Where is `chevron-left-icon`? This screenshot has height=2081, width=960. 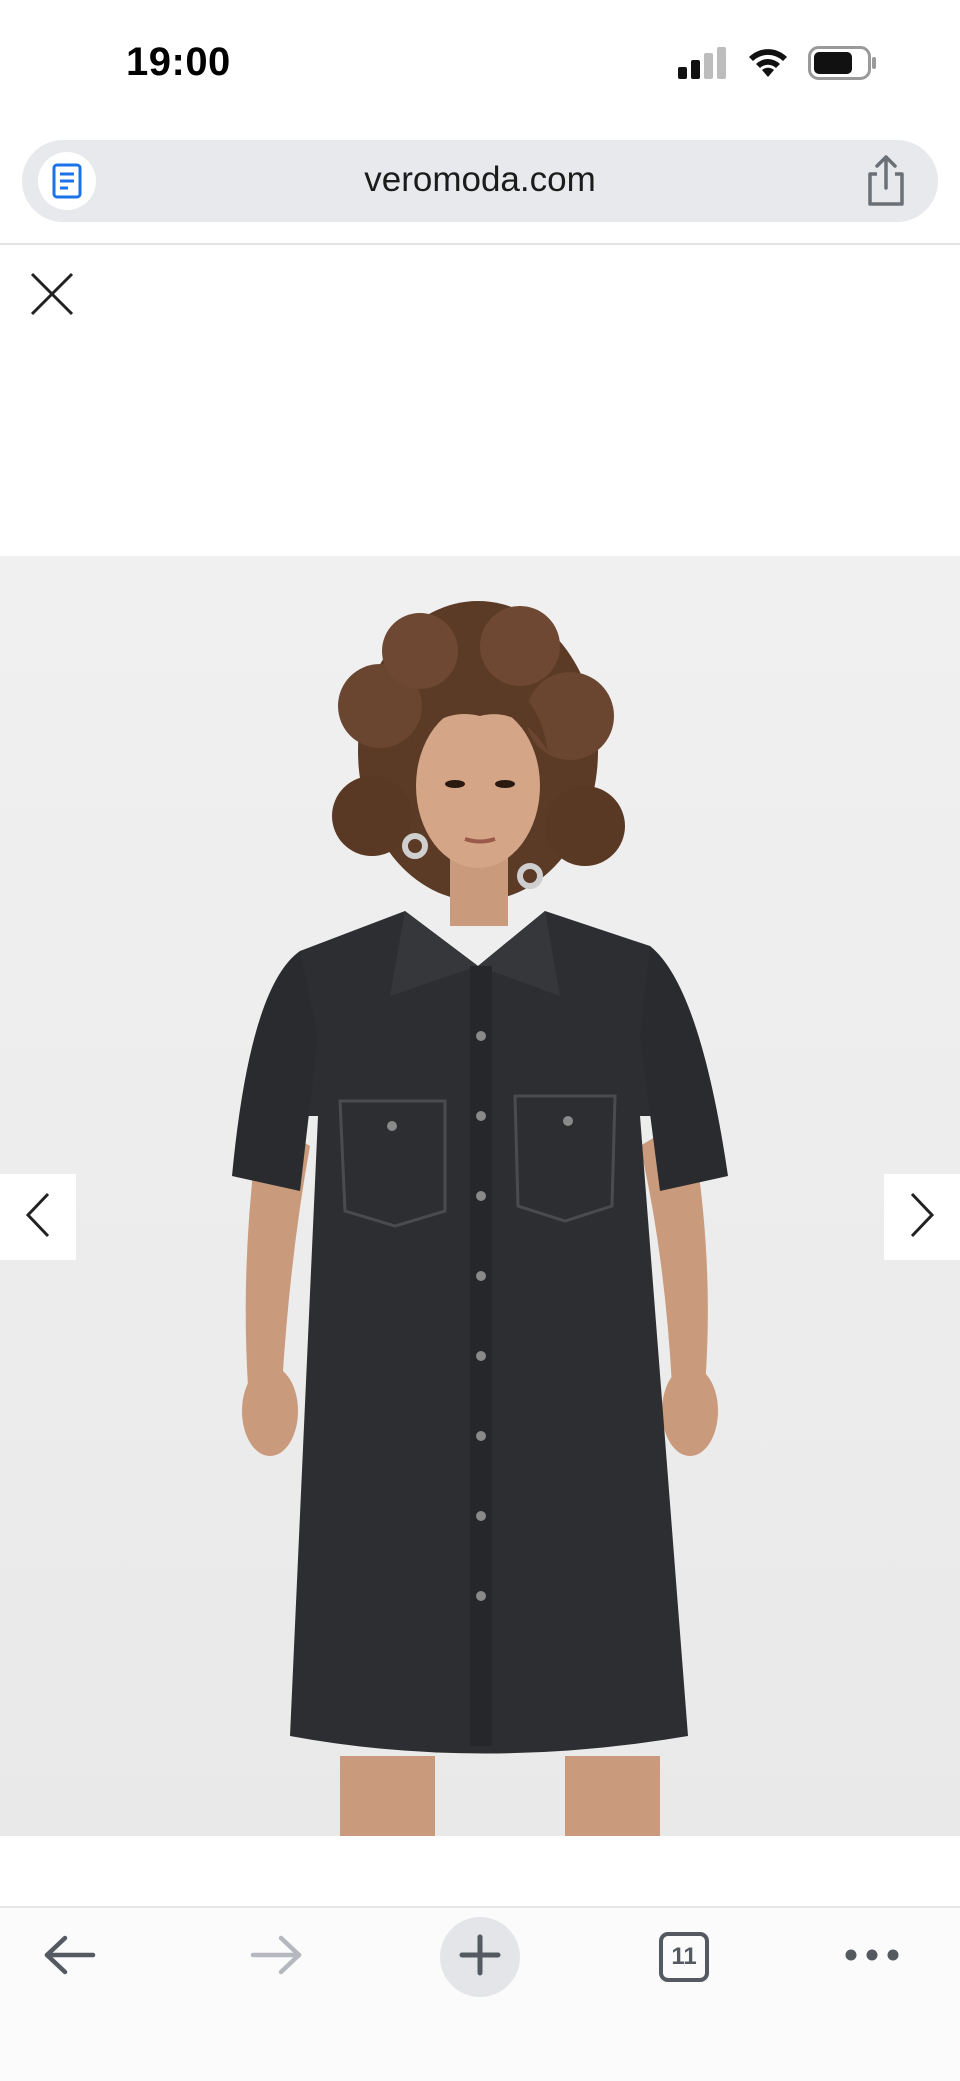
chevron-left-icon is located at coordinates (38, 1217).